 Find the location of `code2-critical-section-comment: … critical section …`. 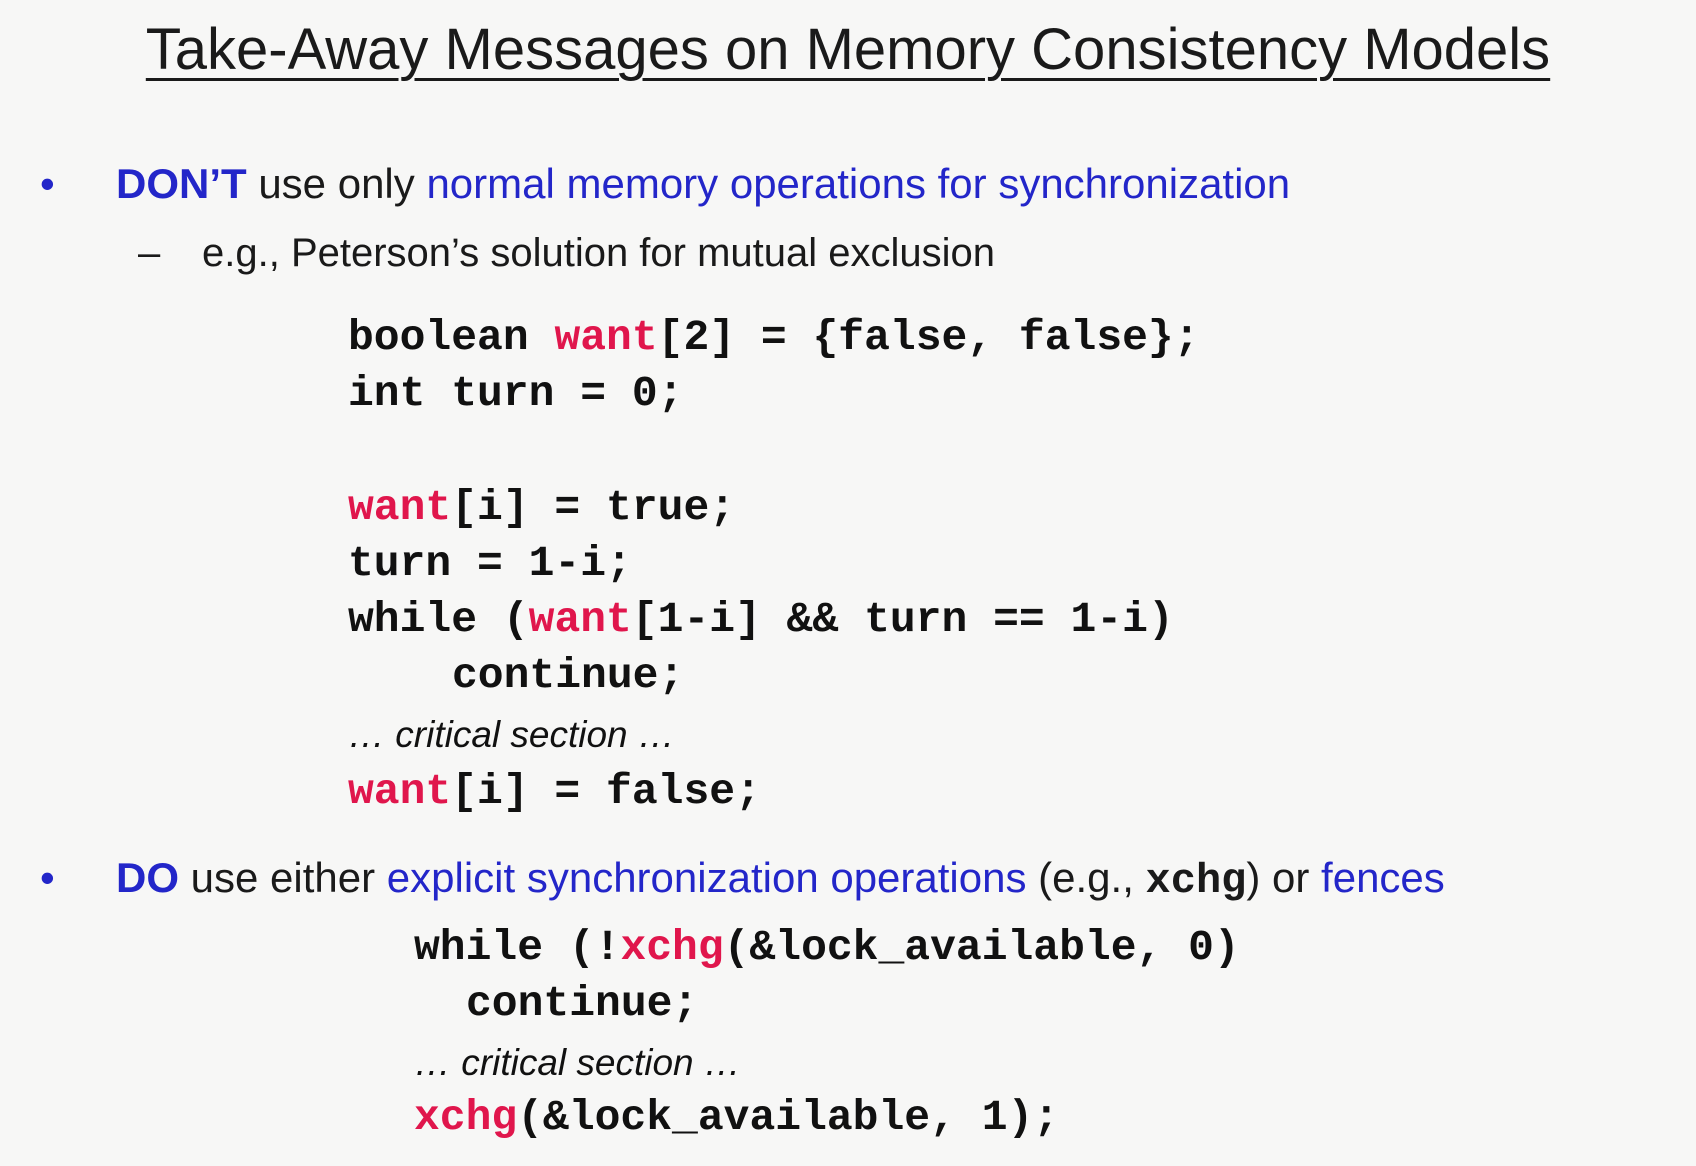

code2-critical-section-comment: … critical section … is located at coordinates (577, 1062).